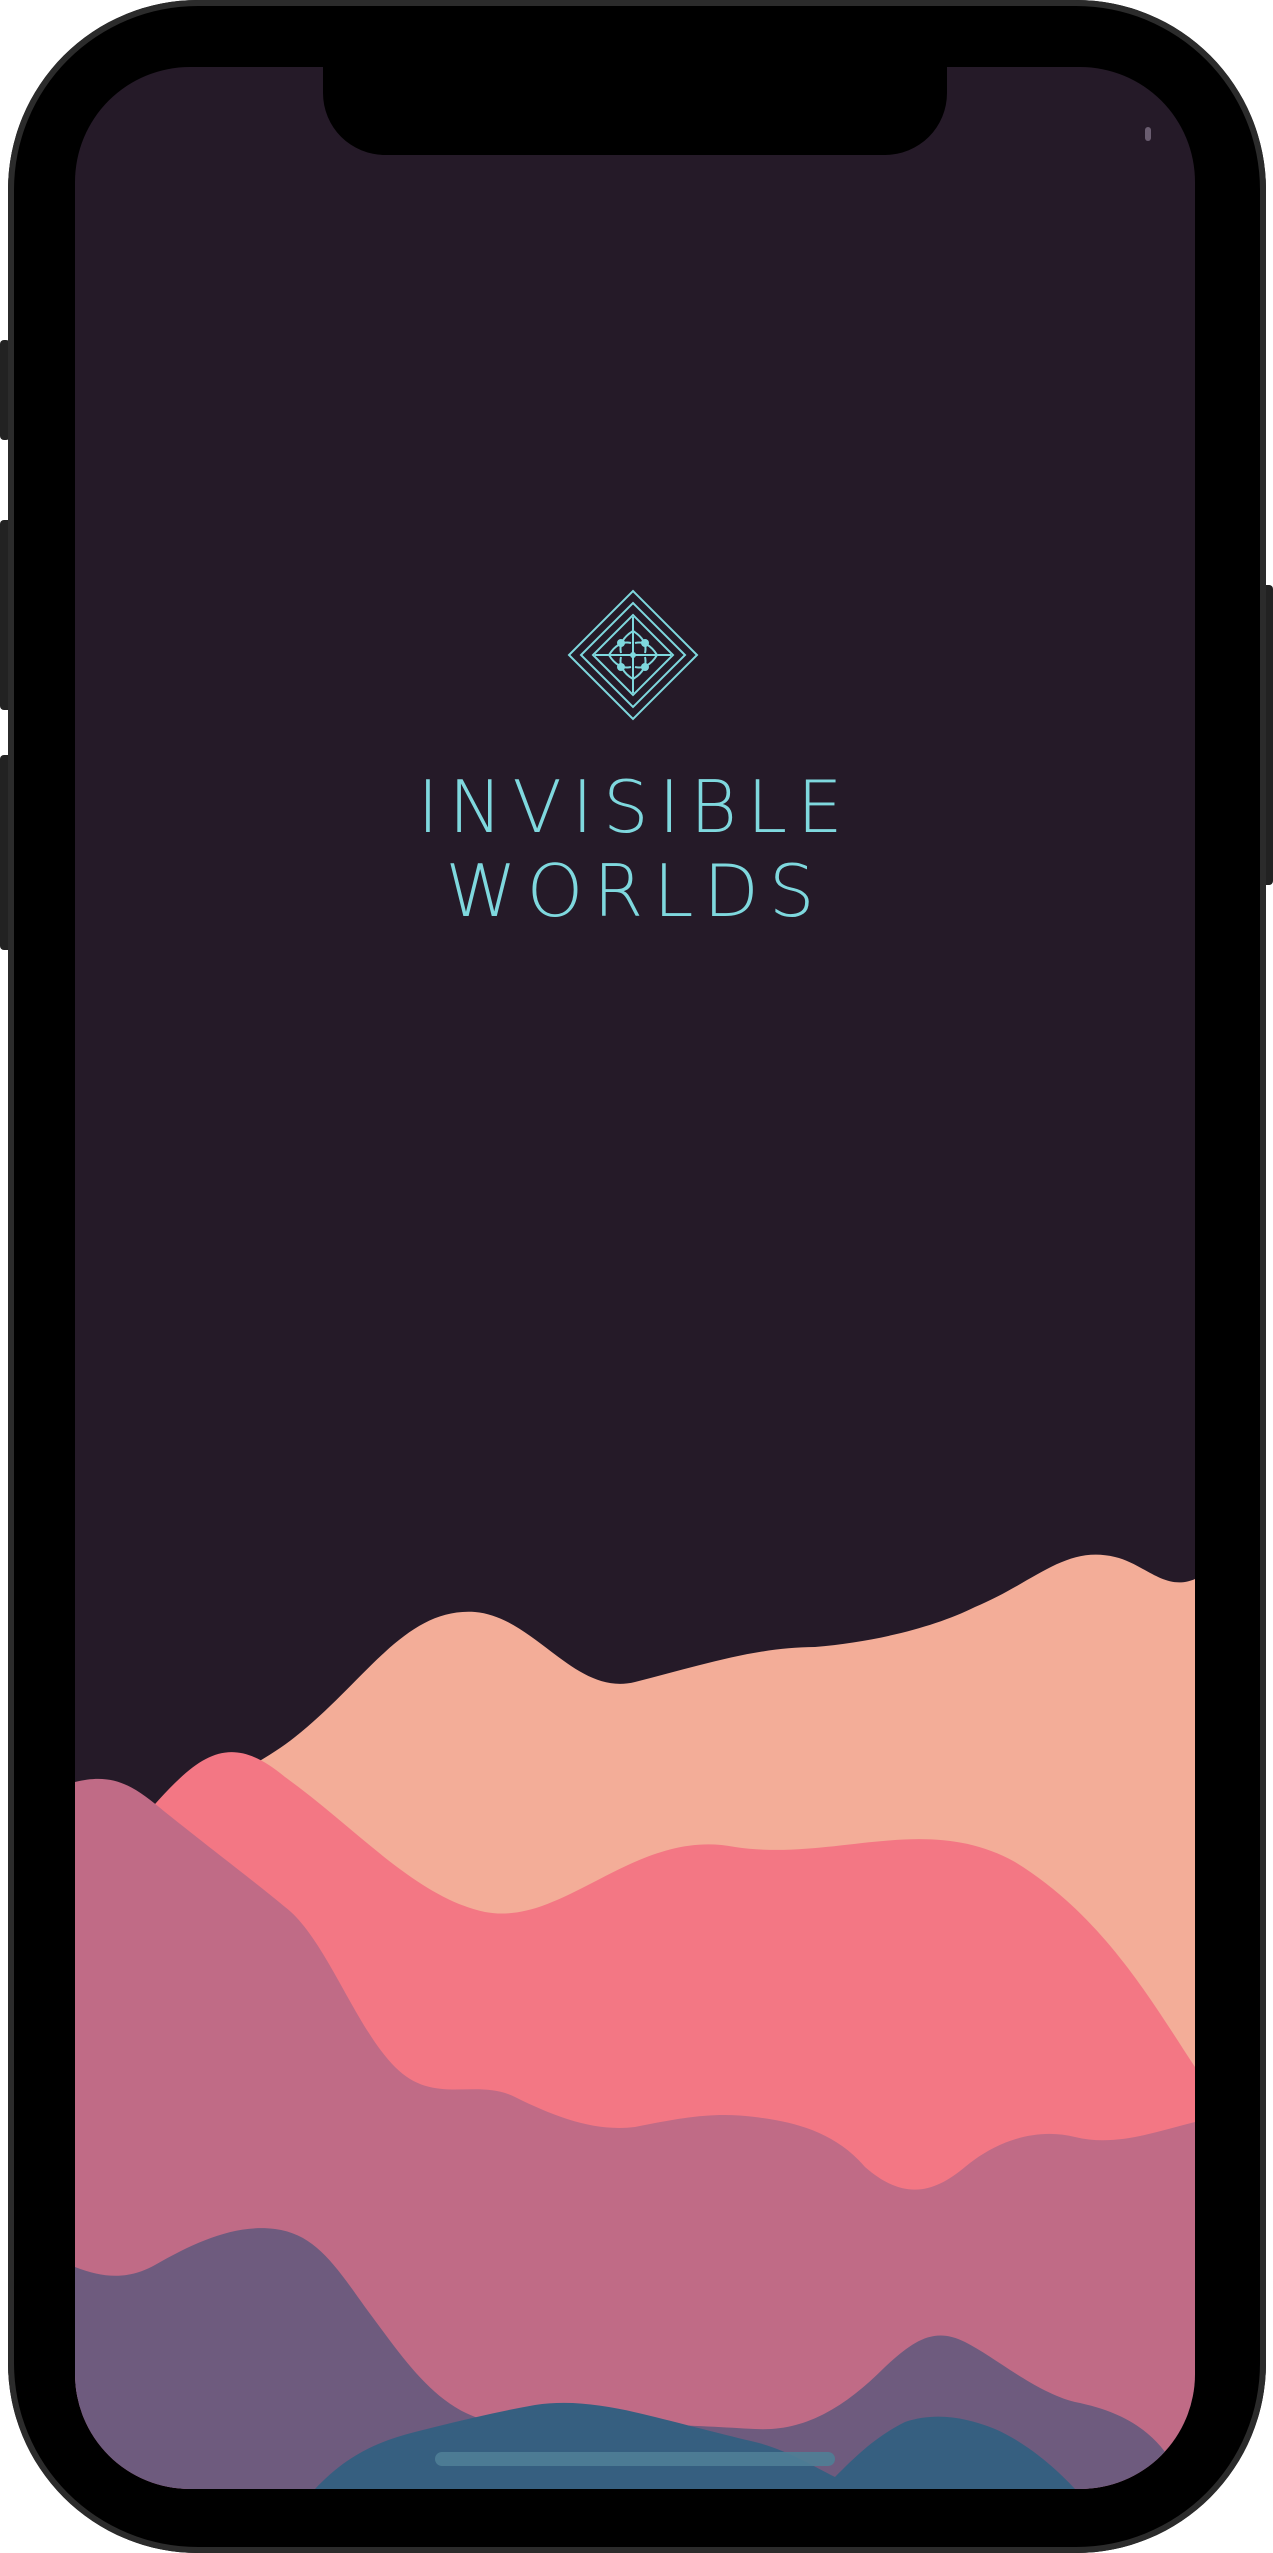 Image resolution: width=1273 pixels, height=2553 pixels. What do you see at coordinates (635, 891) in the screenshot?
I see `app-title-line-2: WORLDS` at bounding box center [635, 891].